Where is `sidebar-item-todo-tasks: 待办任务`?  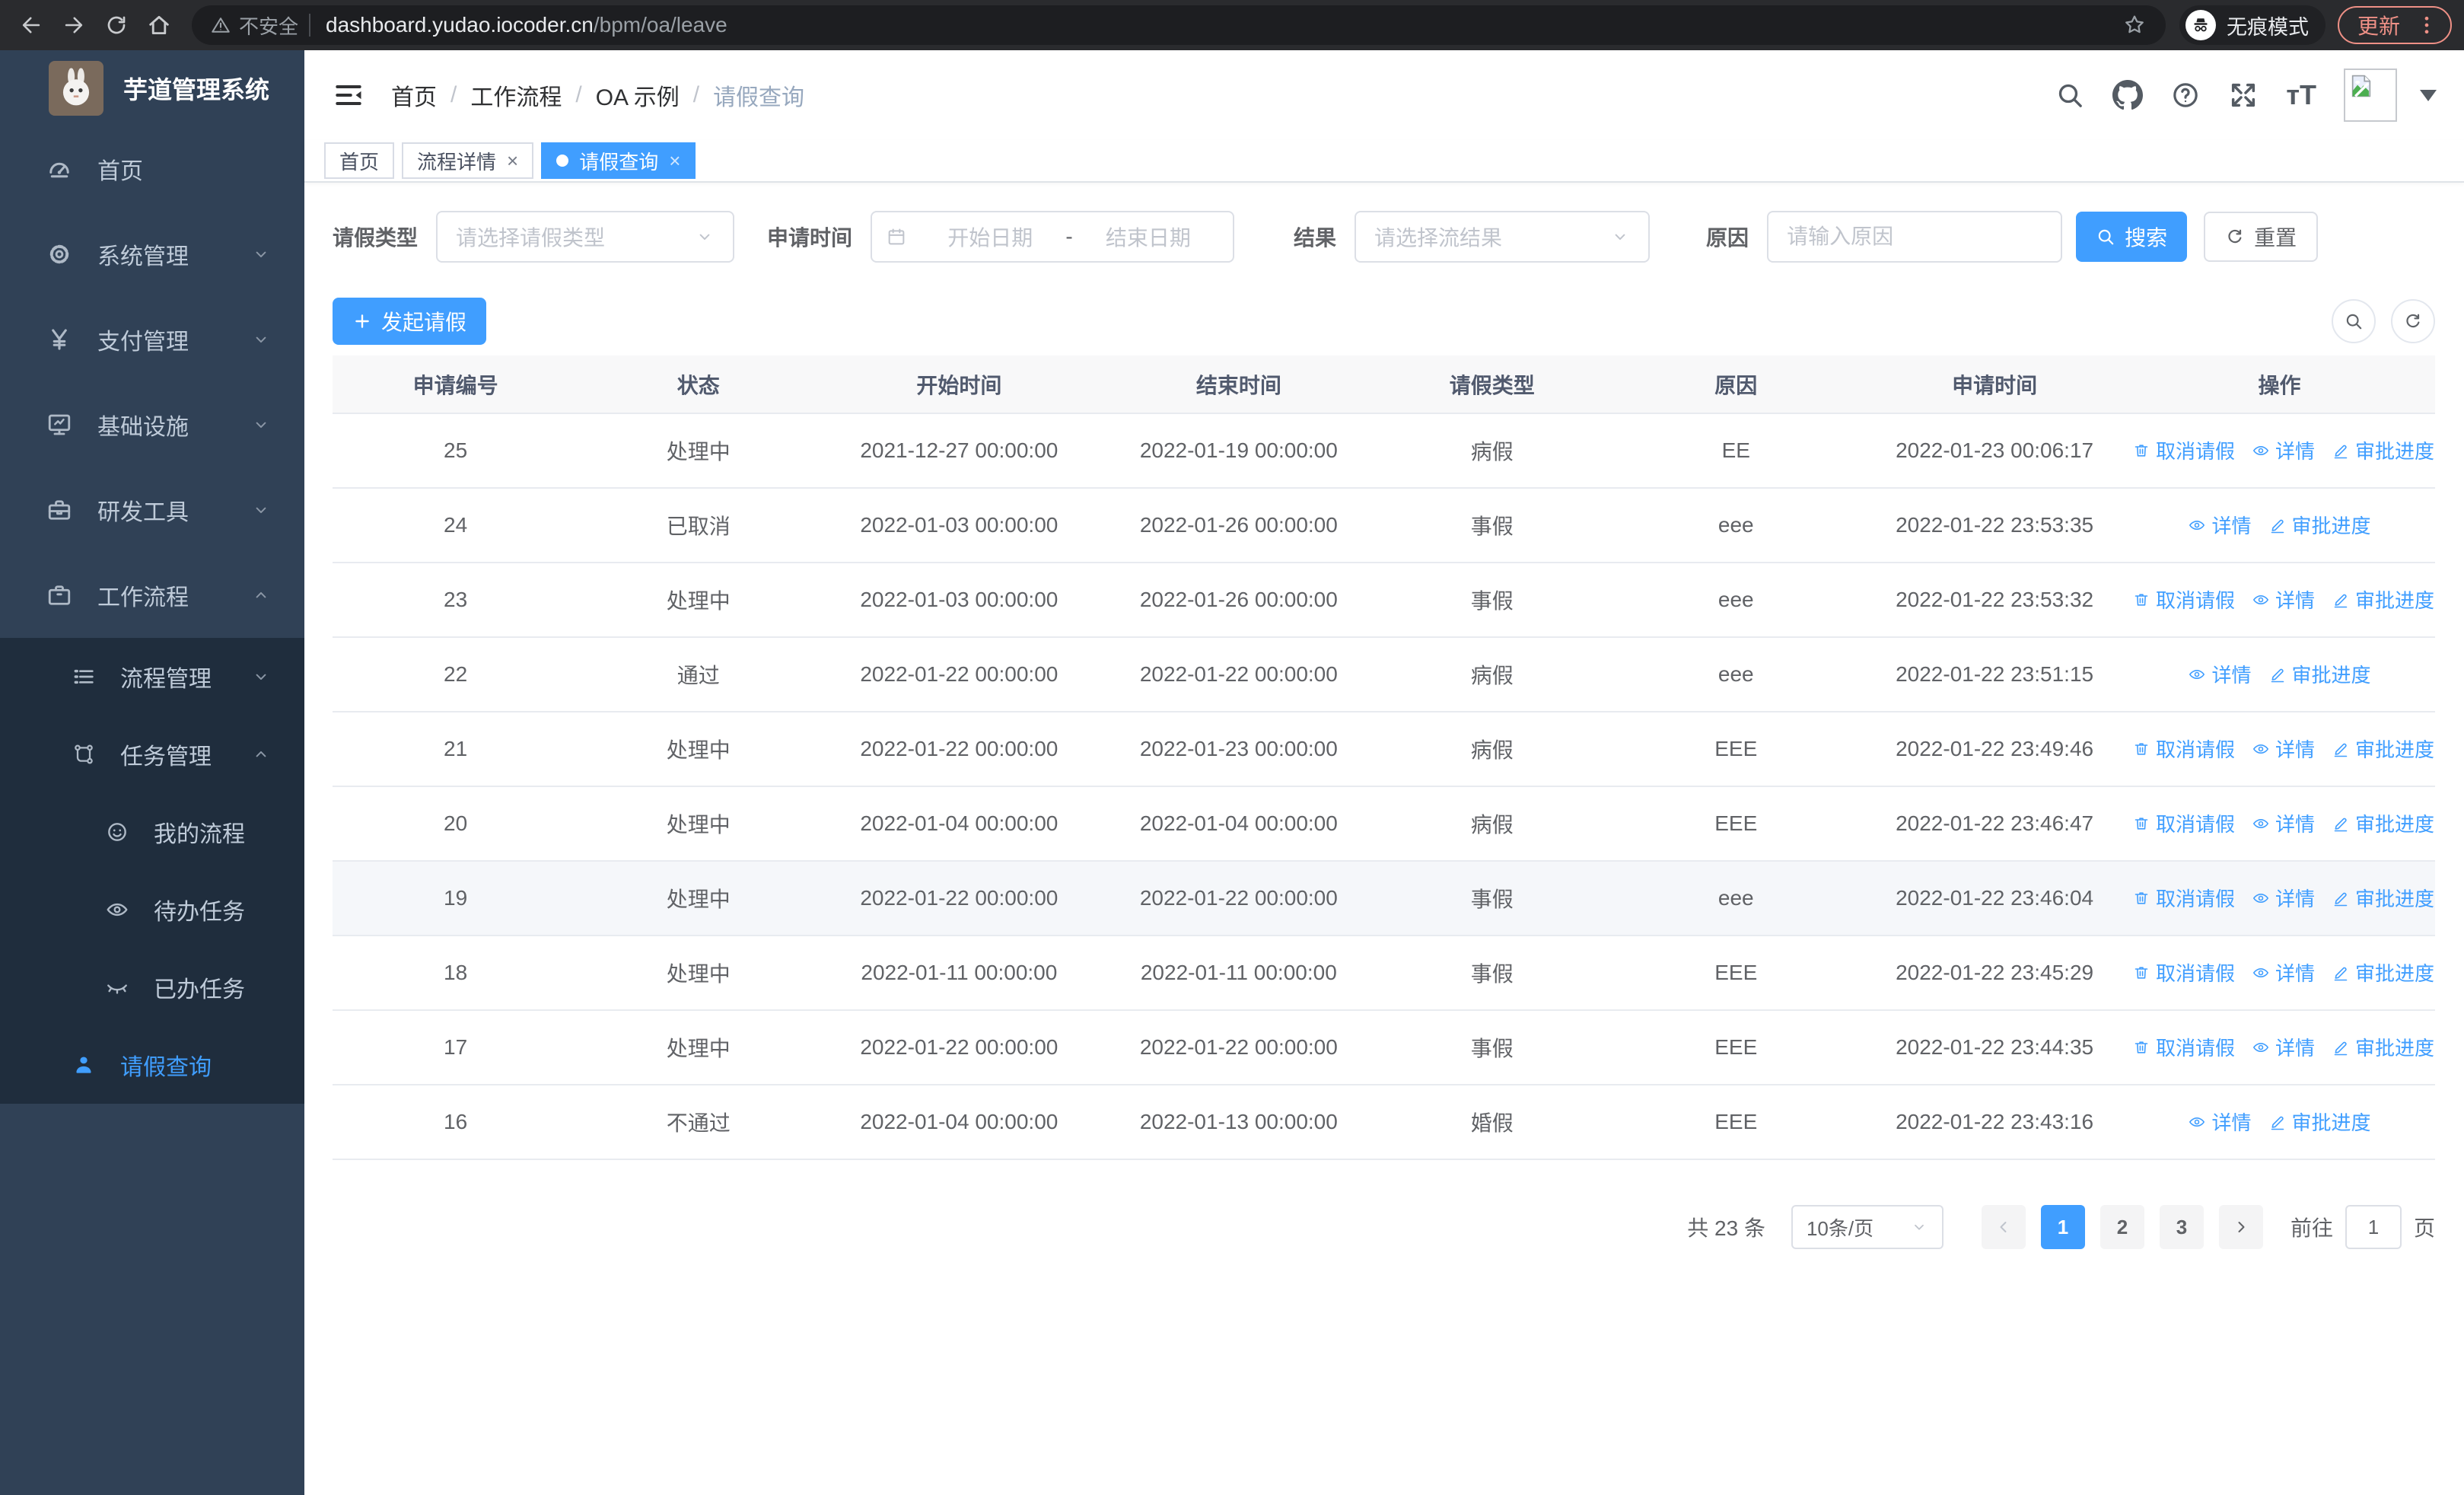
sidebar-item-todo-tasks: 待办任务 is located at coordinates (152, 910).